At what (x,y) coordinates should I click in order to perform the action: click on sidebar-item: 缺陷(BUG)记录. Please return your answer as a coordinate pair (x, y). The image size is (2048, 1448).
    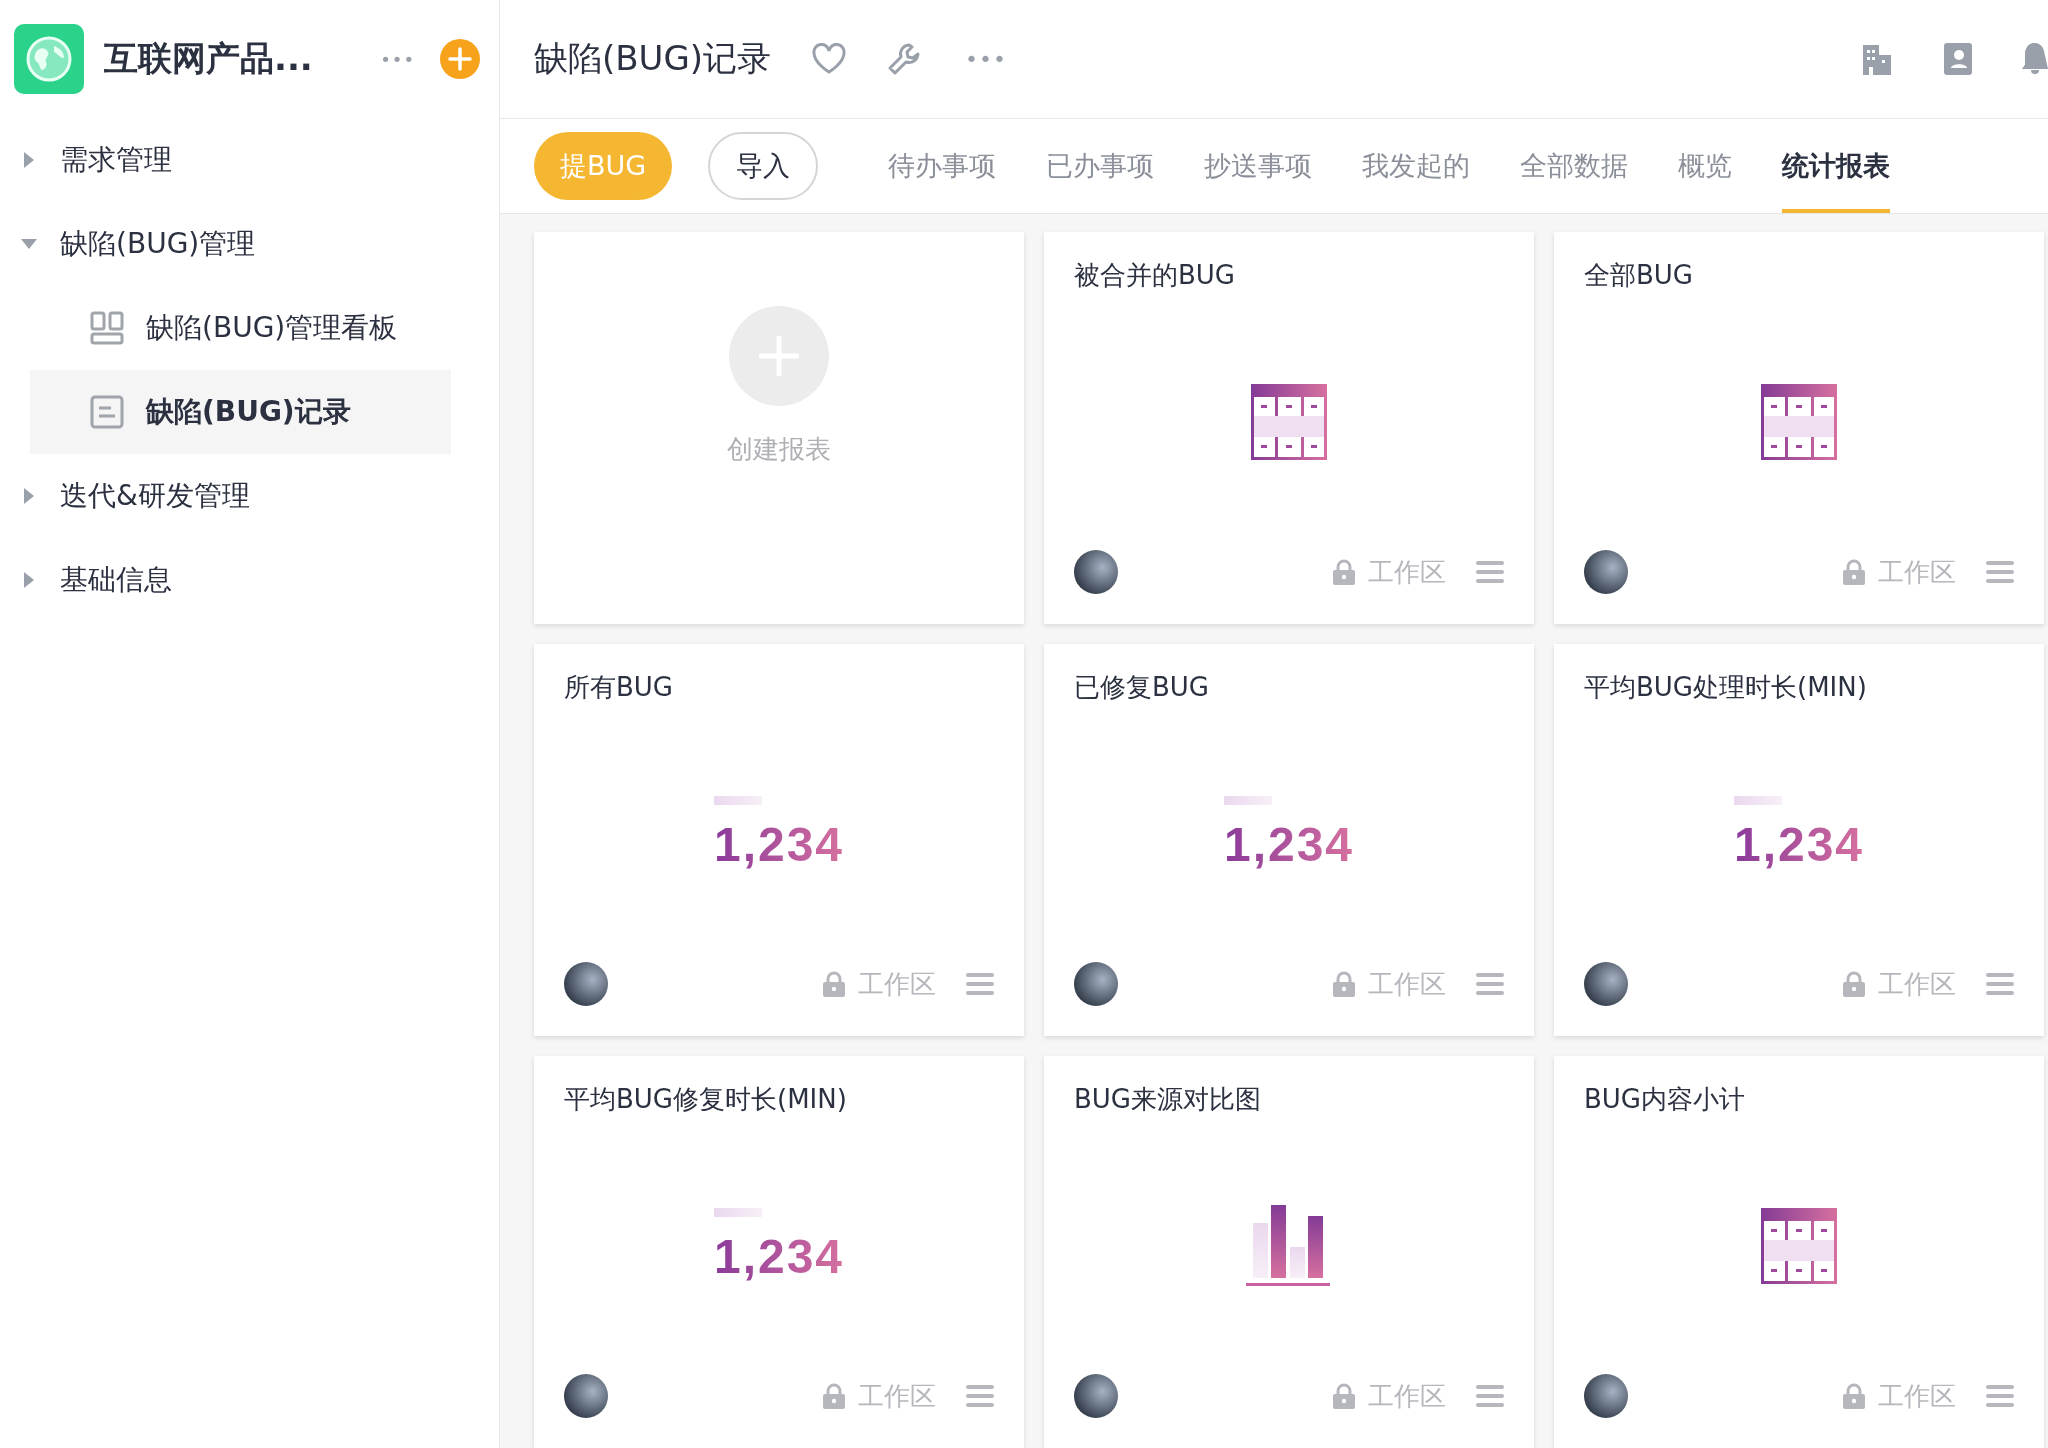
    Looking at the image, I should click on (240, 412).